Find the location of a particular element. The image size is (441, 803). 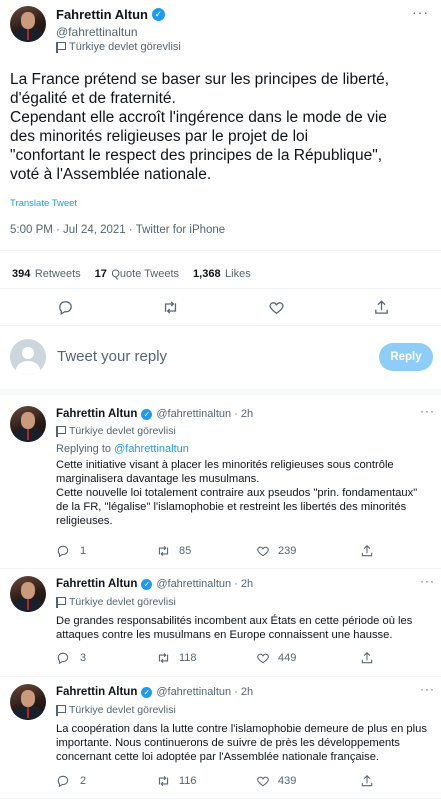

reply-action-bar: 3 118 449 is located at coordinates (221, 659).